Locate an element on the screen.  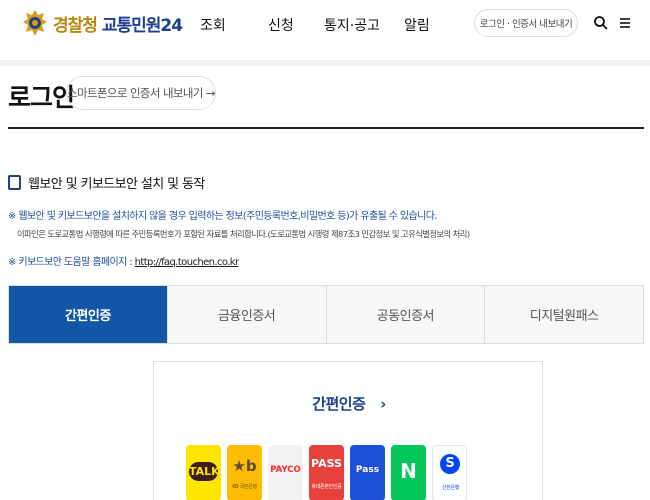
menu-icon is located at coordinates (625, 23).